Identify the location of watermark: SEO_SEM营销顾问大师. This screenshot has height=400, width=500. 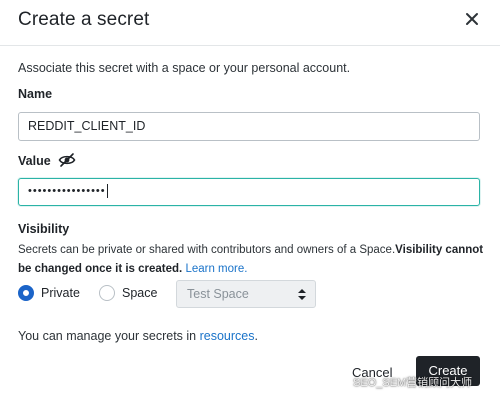
(404, 384).